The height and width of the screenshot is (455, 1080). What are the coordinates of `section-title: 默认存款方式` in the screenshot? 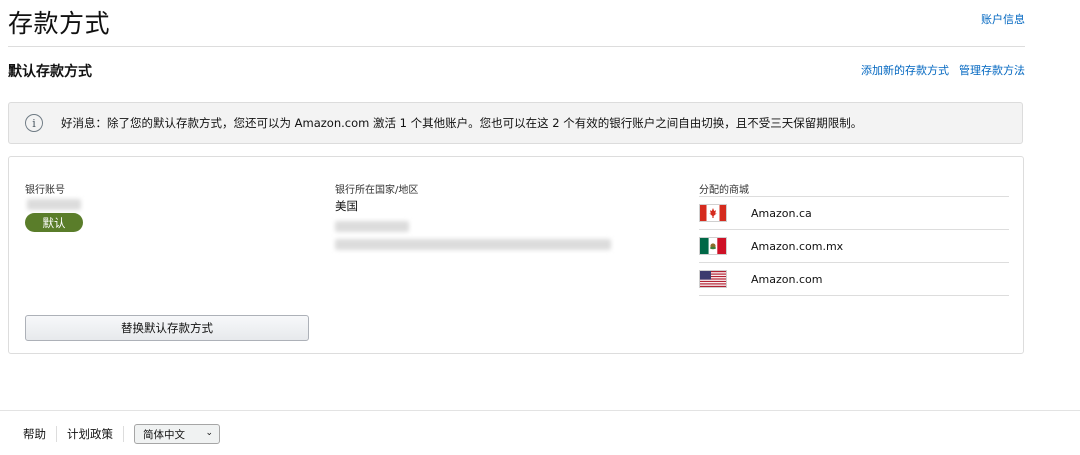 It's located at (50, 72).